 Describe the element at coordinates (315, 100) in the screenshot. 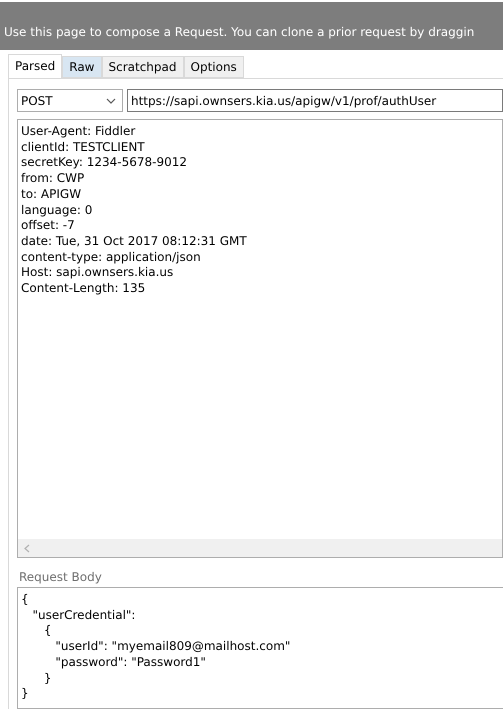

I see `url-field: https://sapi.ownsers.kia.us/apigw/v1/prof/authUser` at that location.